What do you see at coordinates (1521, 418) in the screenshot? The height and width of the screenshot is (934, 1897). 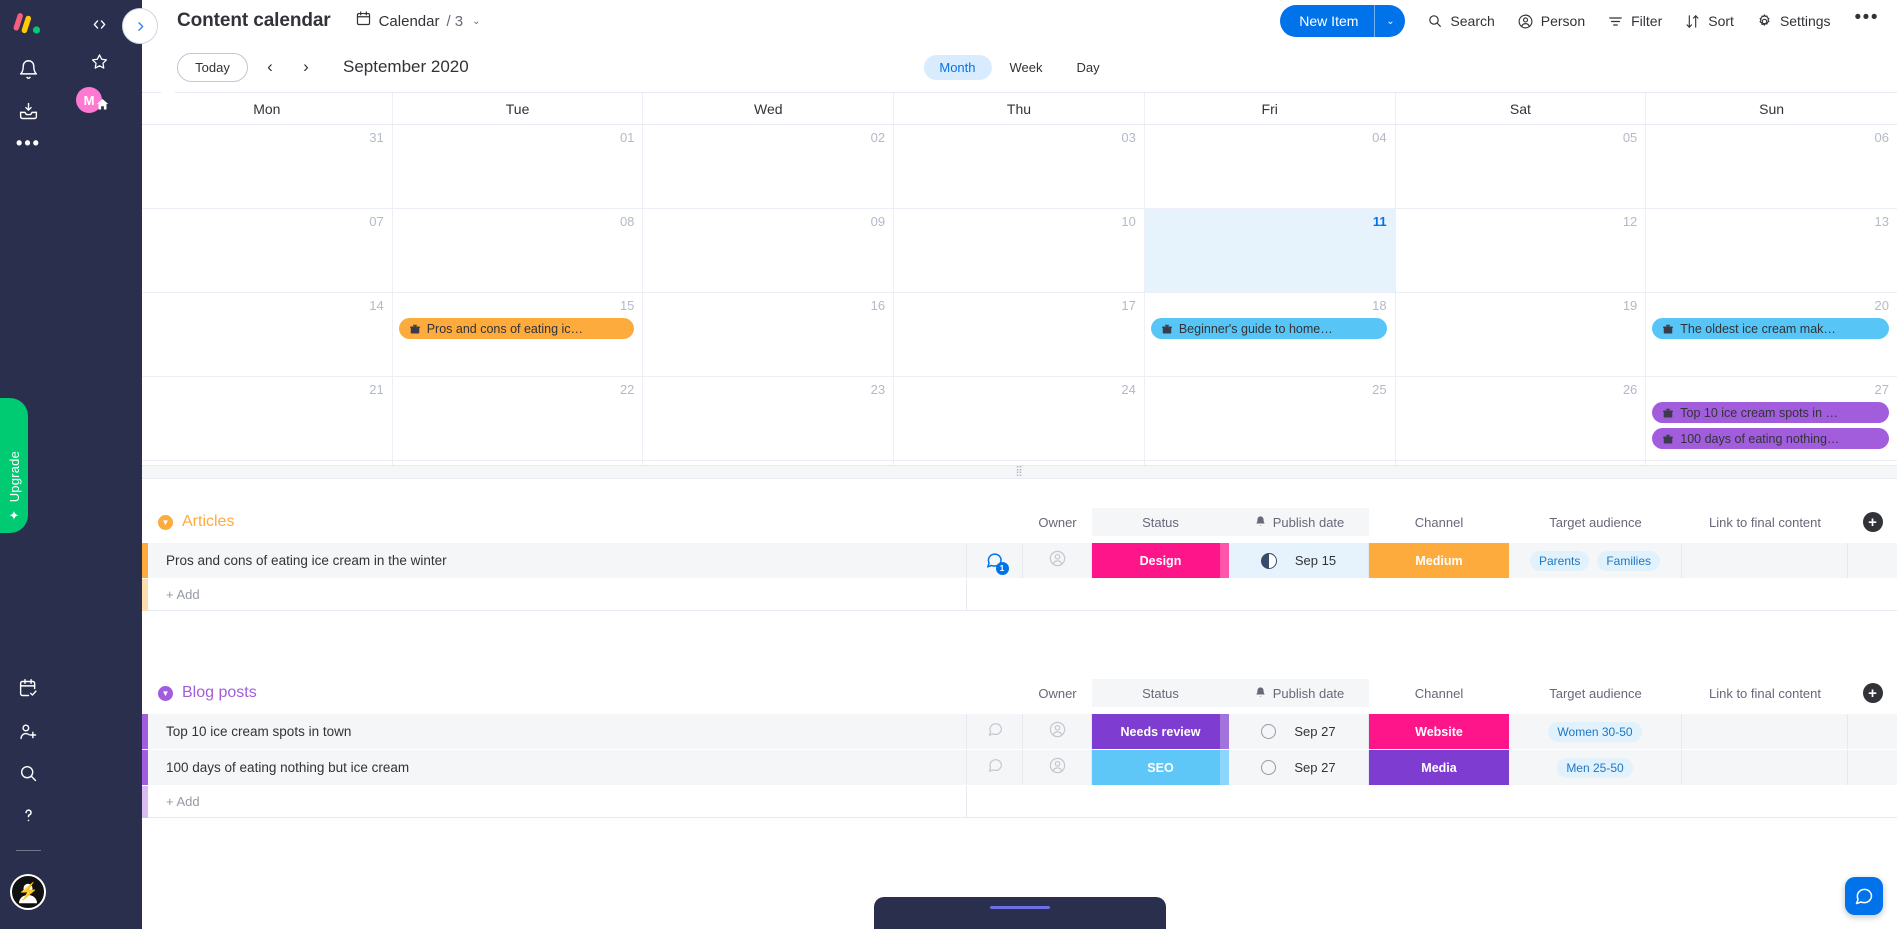 I see `calendar-day-26: 26` at bounding box center [1521, 418].